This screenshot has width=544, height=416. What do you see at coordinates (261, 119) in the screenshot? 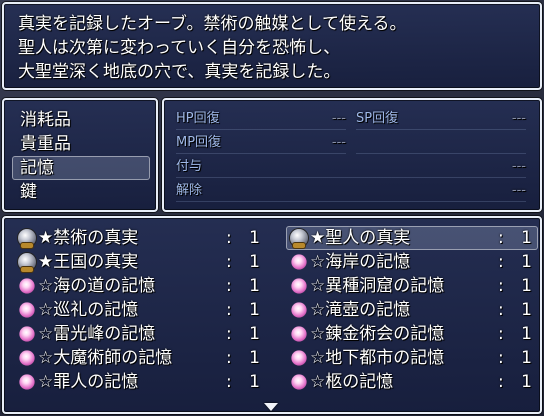
I see `stat-hp-recovery: HP回復 ---` at bounding box center [261, 119].